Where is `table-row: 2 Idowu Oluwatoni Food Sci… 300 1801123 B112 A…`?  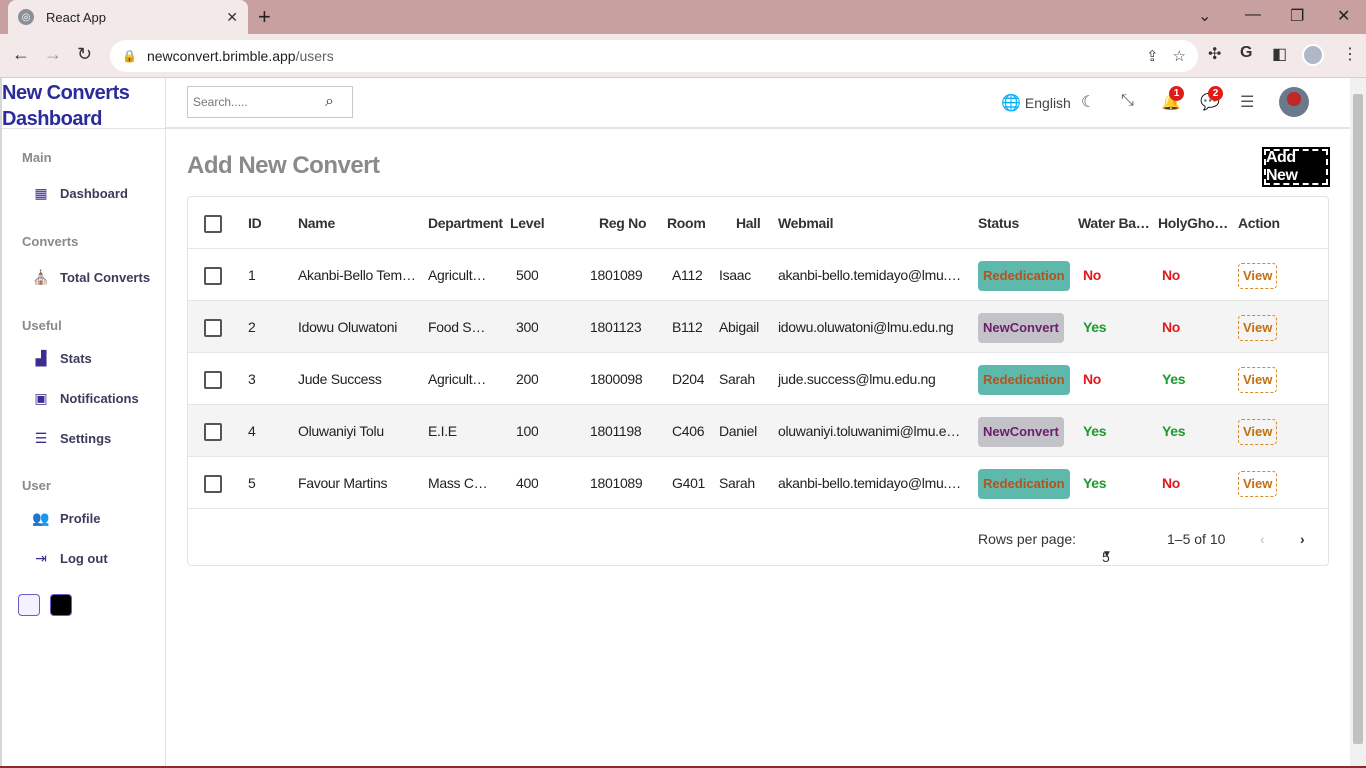
table-row: 2 Idowu Oluwatoni Food Sci… 300 1801123 B112 A… is located at coordinates (758, 327).